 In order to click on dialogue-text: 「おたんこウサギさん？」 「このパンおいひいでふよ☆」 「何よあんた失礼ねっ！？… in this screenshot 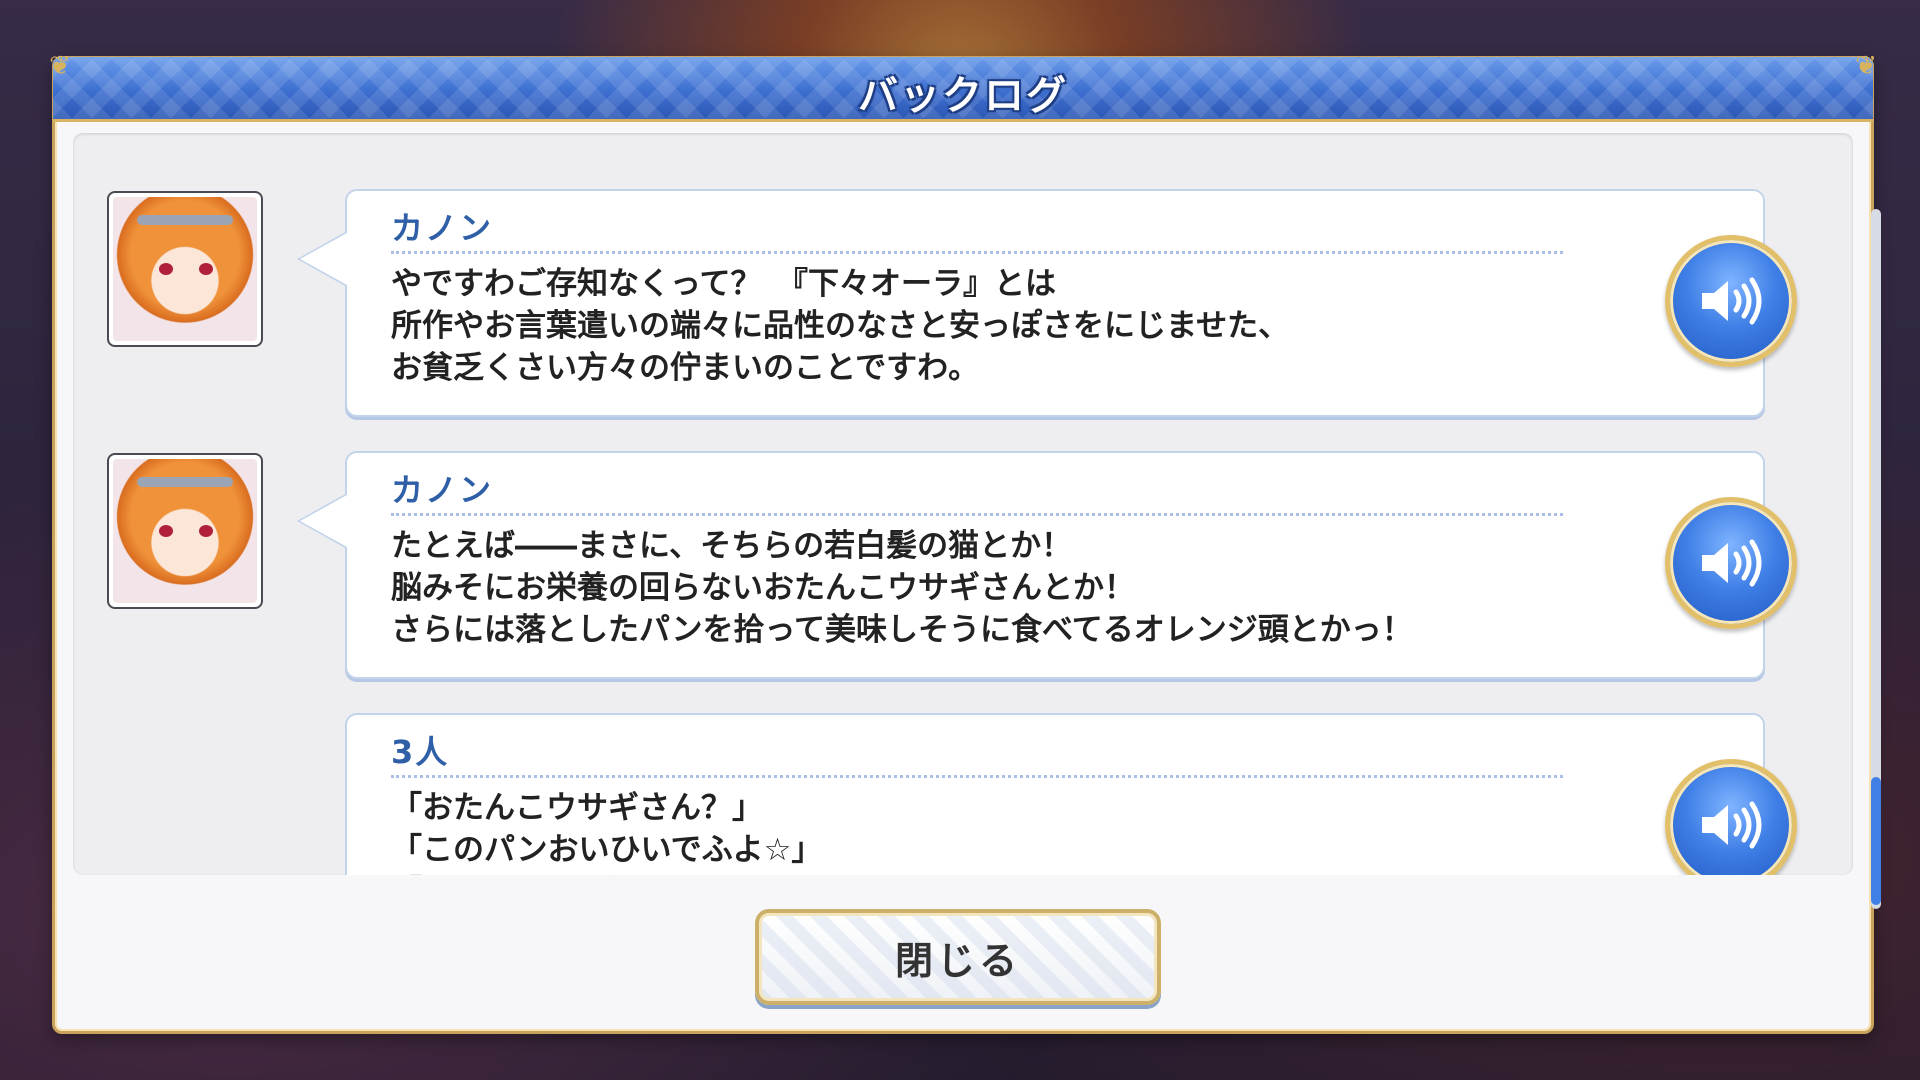, I will do `click(607, 832)`.